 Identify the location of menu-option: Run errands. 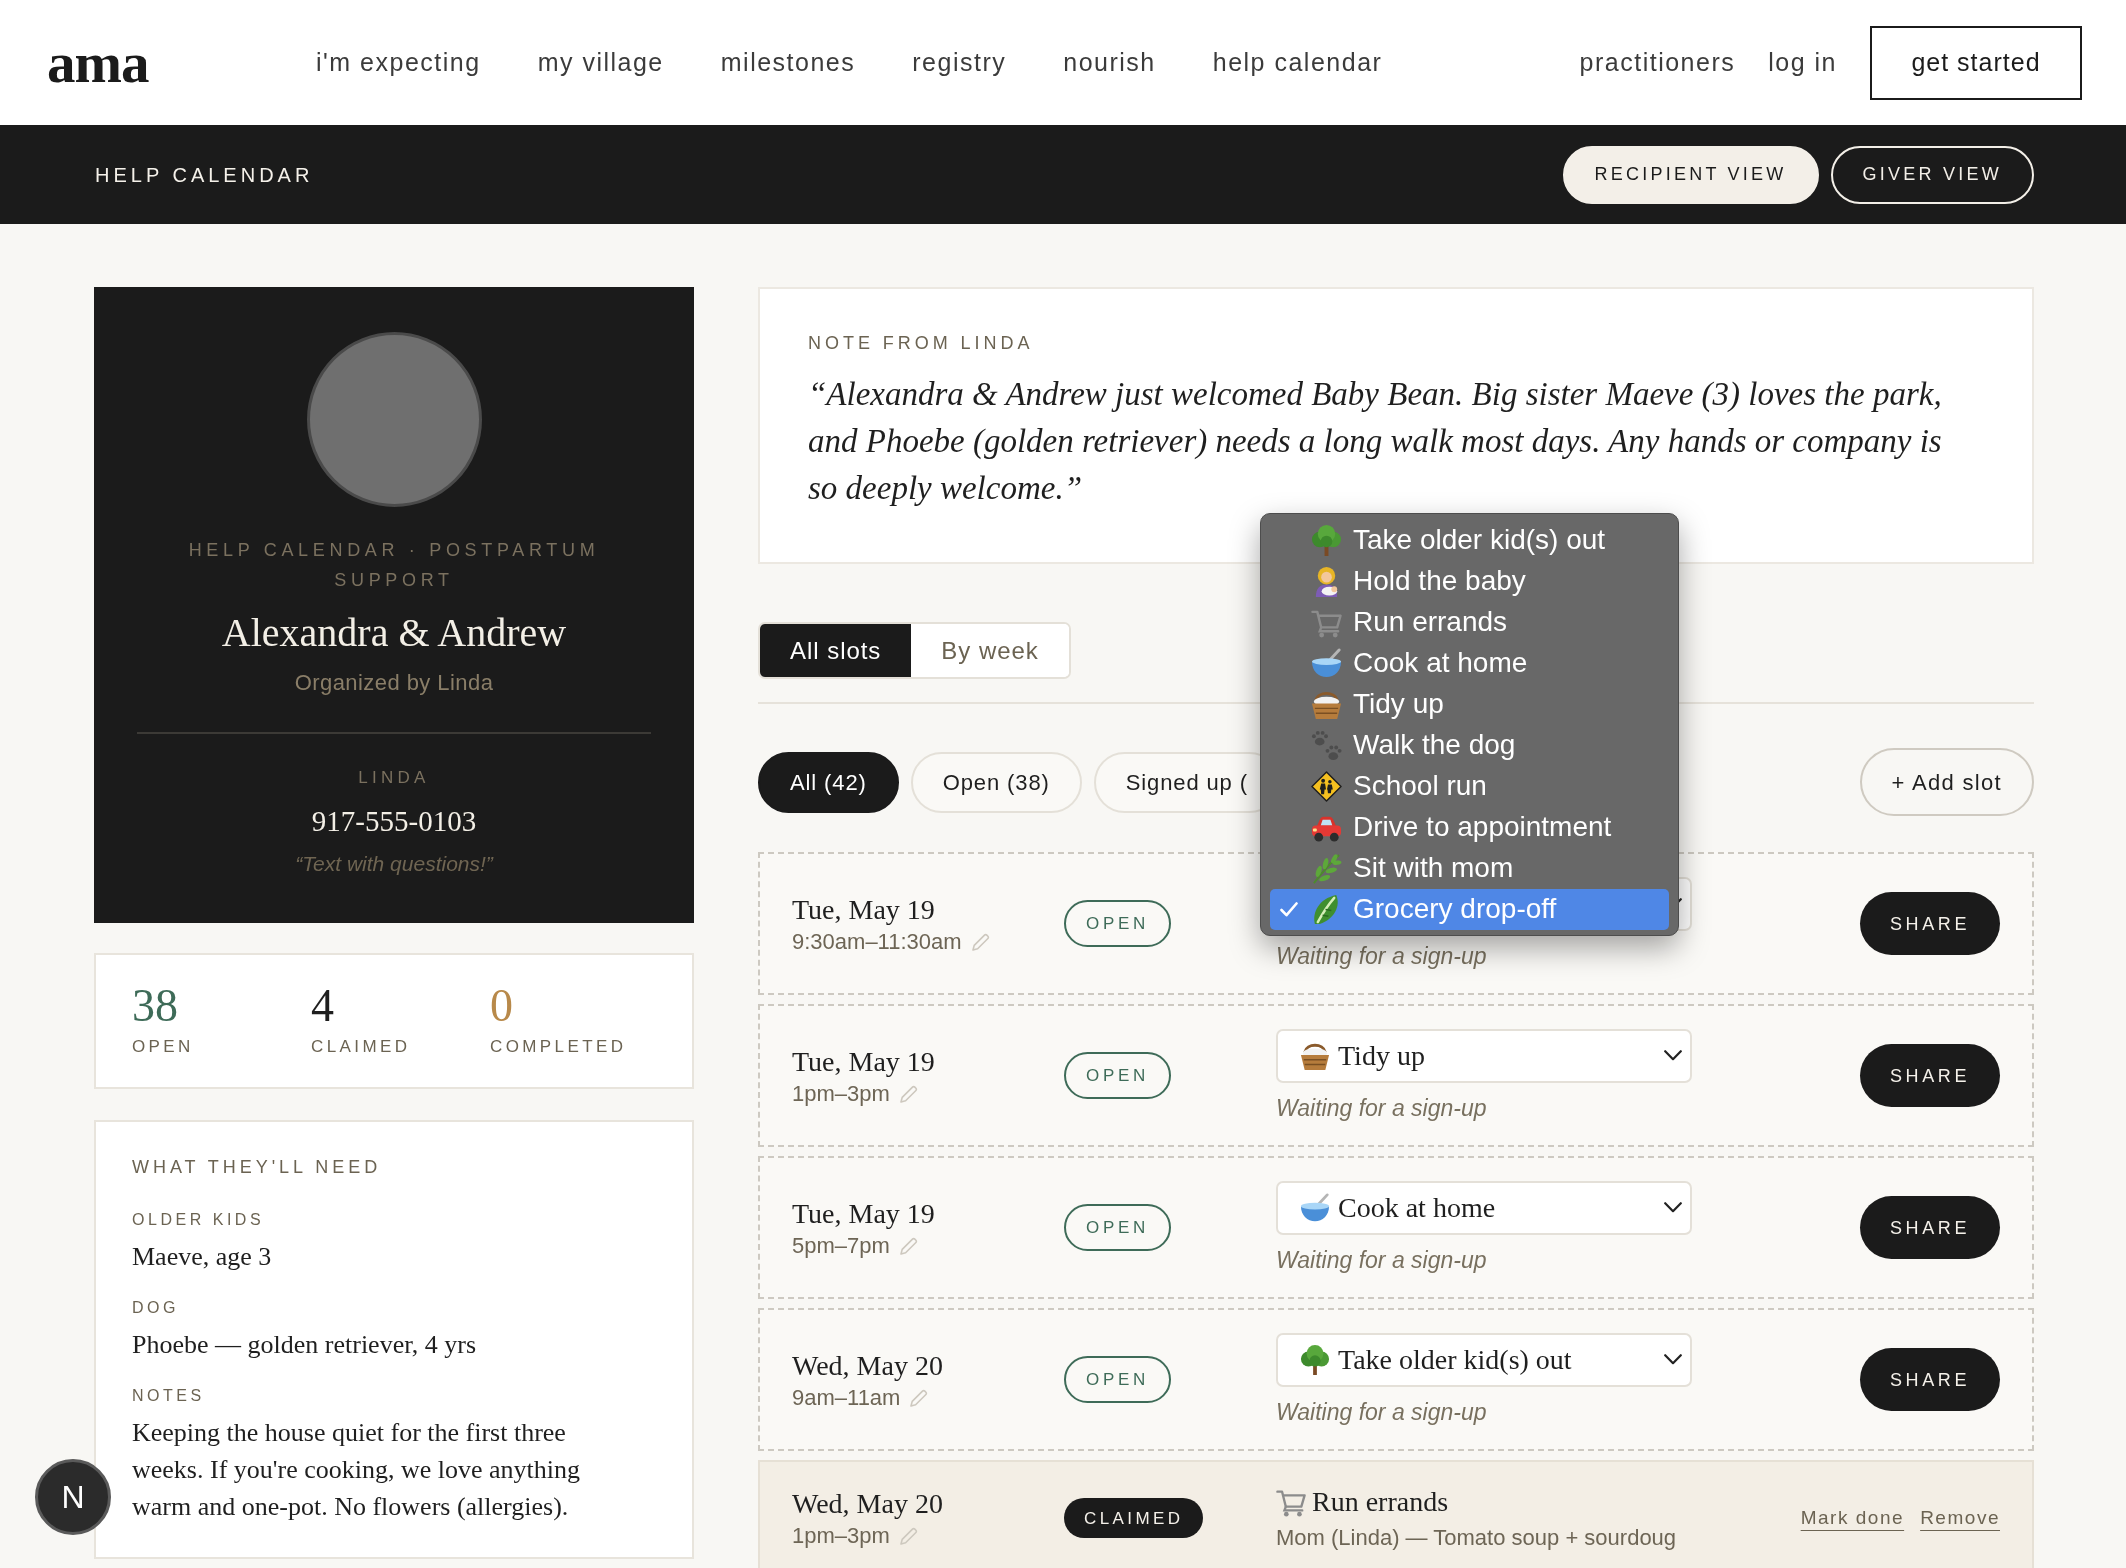
(1469, 622).